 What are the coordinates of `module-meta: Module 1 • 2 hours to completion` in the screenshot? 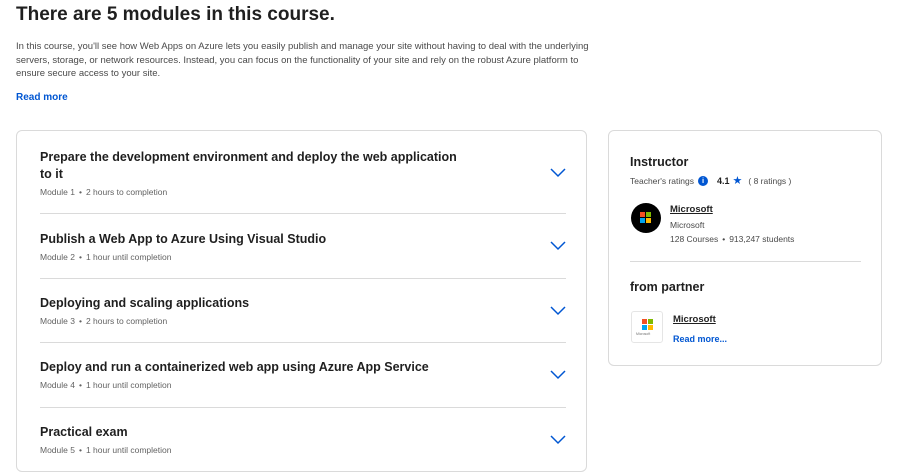 It's located at (303, 192).